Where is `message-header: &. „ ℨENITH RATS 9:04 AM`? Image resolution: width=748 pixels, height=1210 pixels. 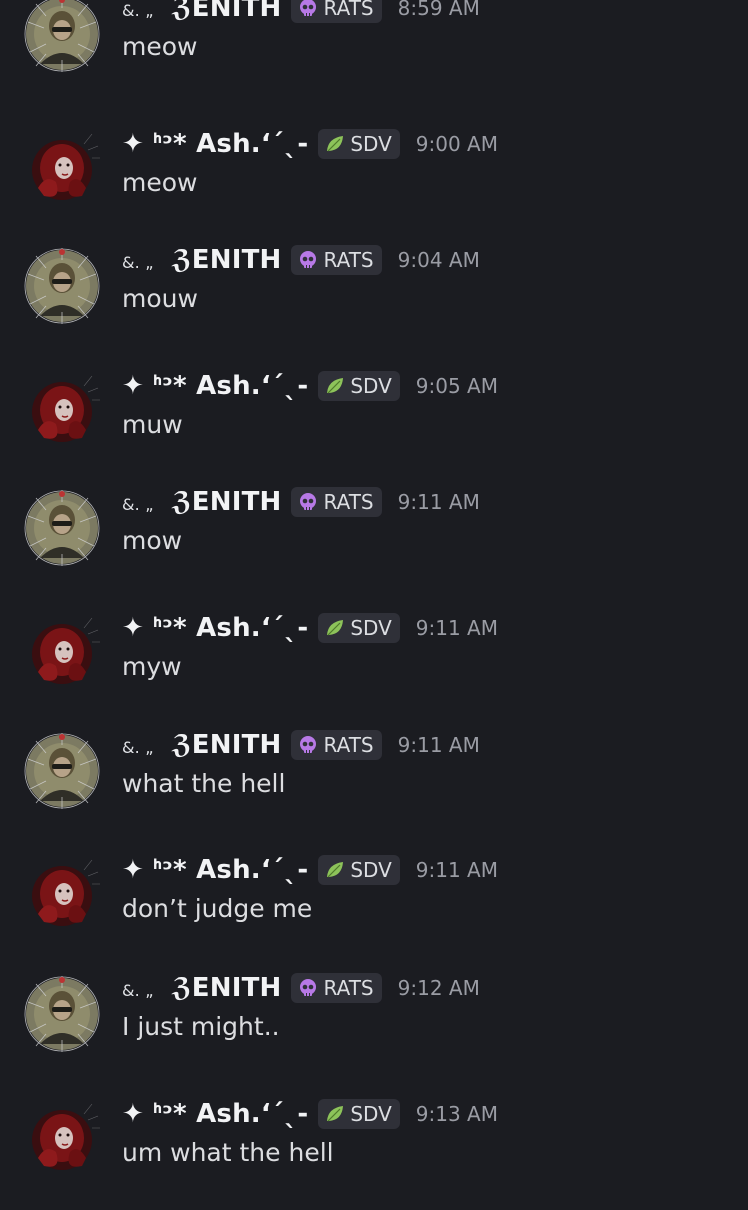 message-header: &. „ ℨENITH RATS 9:04 AM is located at coordinates (301, 260).